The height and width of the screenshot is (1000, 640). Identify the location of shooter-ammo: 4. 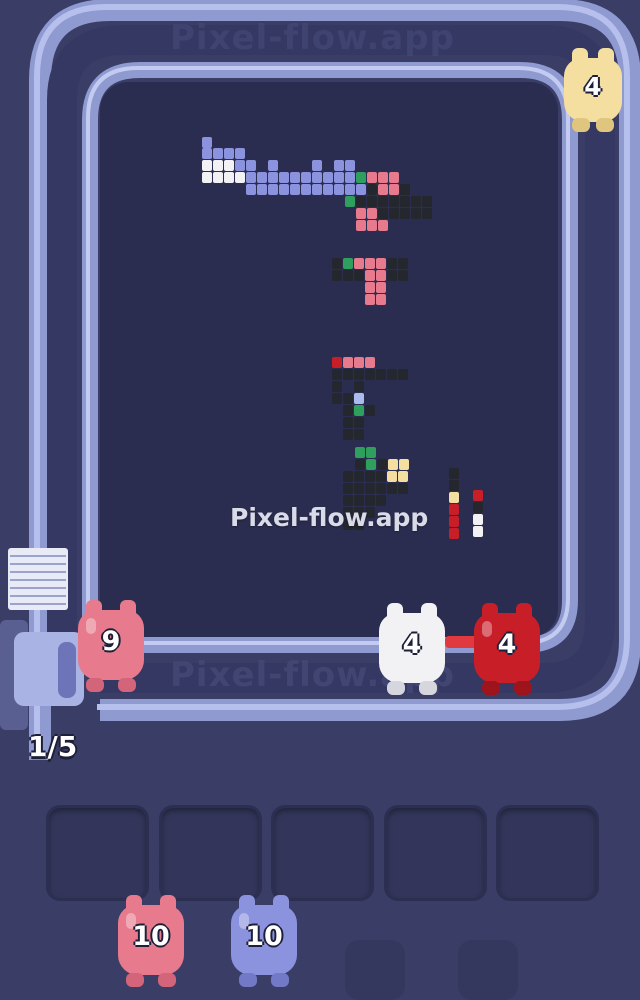
(412, 644).